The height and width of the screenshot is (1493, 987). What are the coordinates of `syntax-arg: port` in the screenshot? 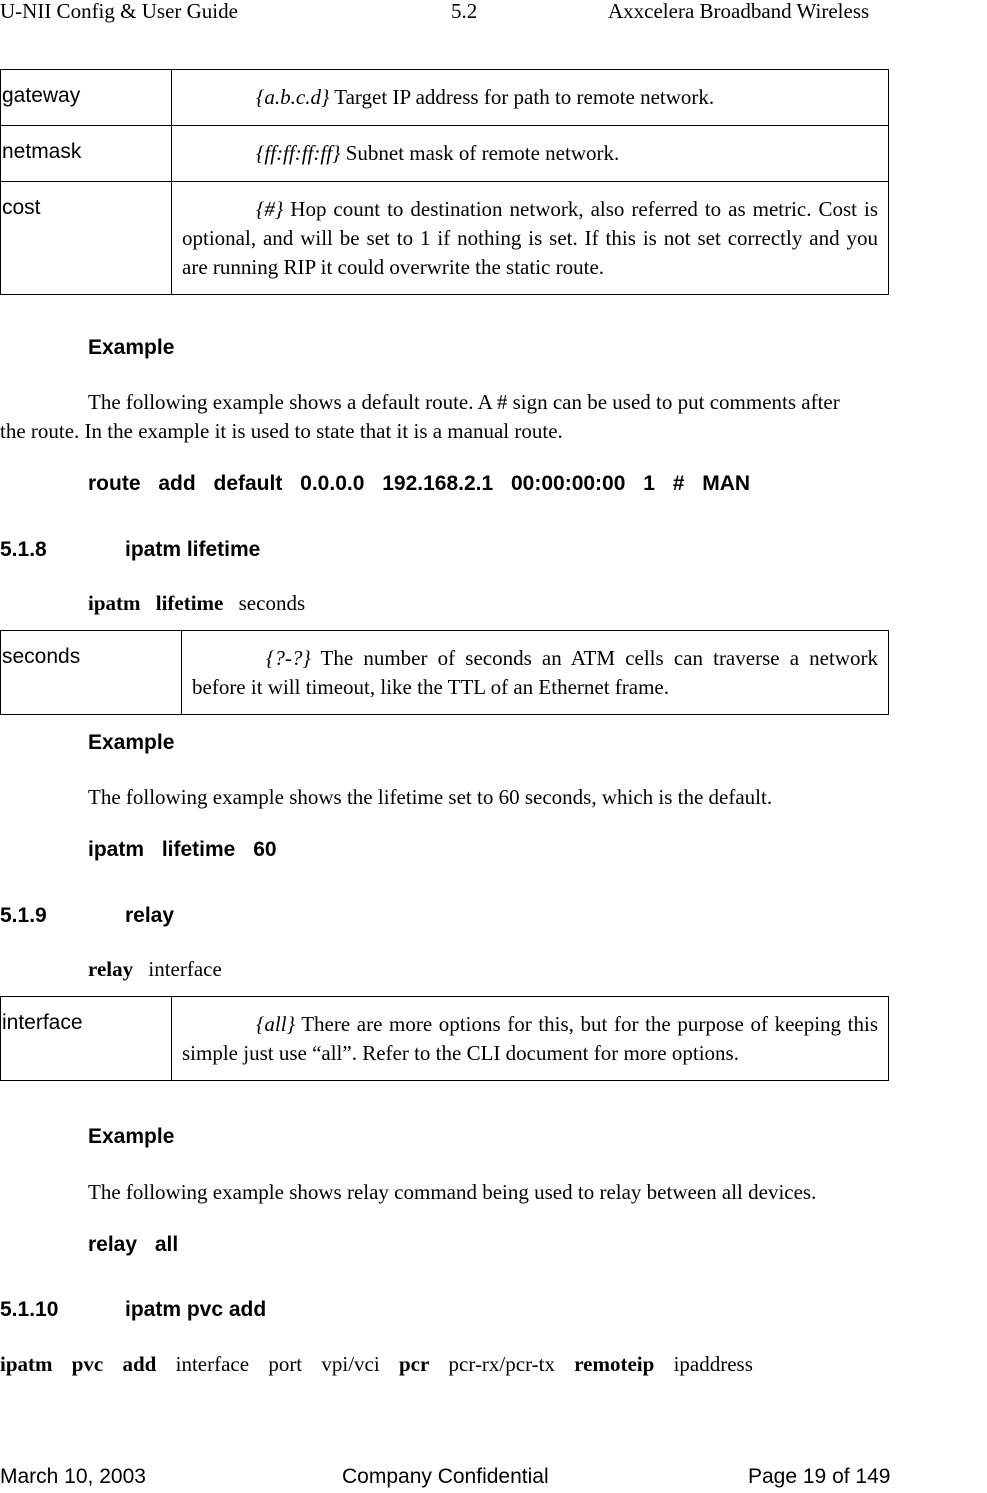 It's located at (285, 1364).